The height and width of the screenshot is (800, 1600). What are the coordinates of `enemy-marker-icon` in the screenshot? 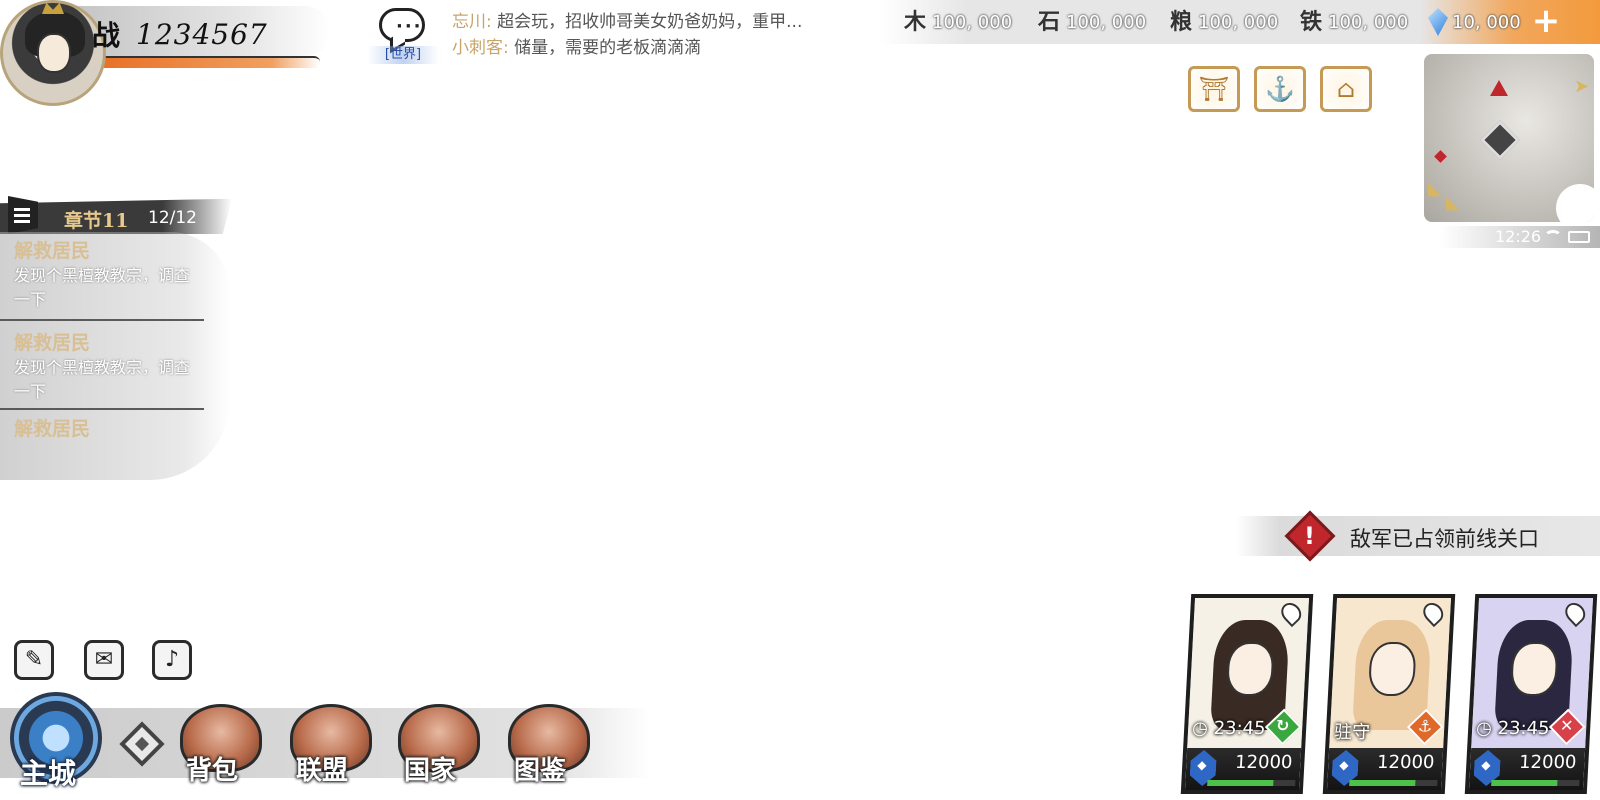 It's located at (1499, 88).